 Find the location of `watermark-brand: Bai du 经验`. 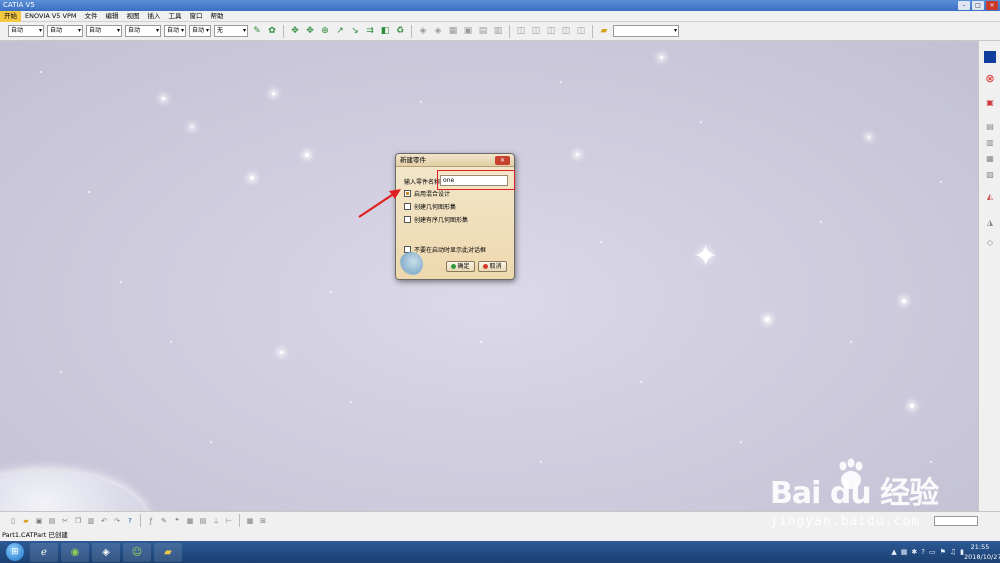

watermark-brand: Bai du 经验 is located at coordinates (854, 493).